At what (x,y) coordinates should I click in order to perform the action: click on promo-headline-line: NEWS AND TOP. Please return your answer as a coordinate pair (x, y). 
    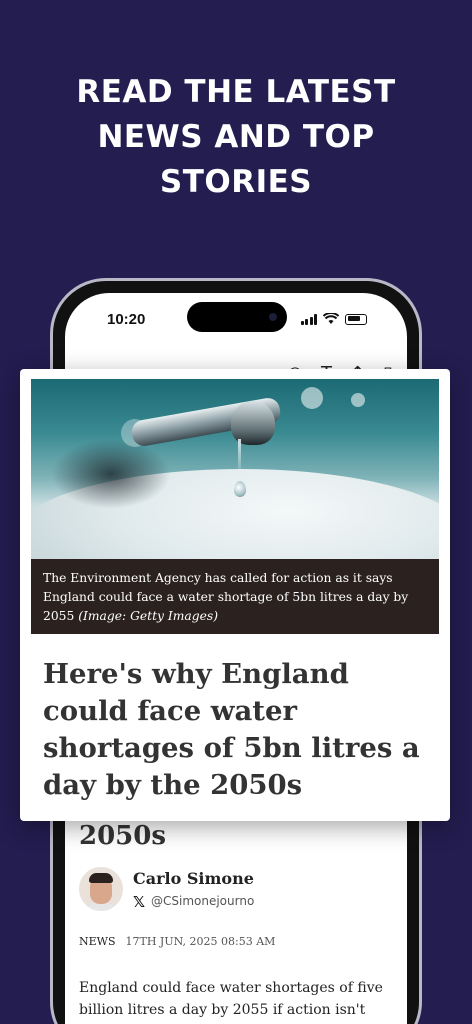
    Looking at the image, I should click on (236, 137).